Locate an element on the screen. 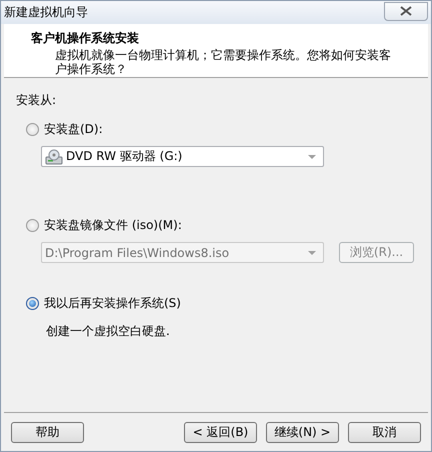  dialog-button: < 返回(B) is located at coordinates (220, 432).